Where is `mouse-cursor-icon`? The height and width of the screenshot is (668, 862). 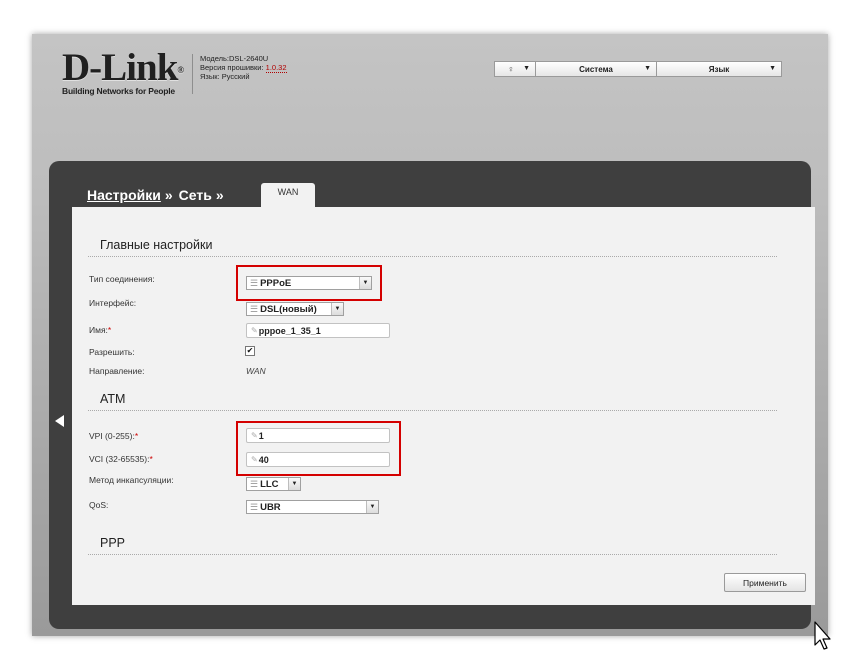
mouse-cursor-icon is located at coordinates (822, 635).